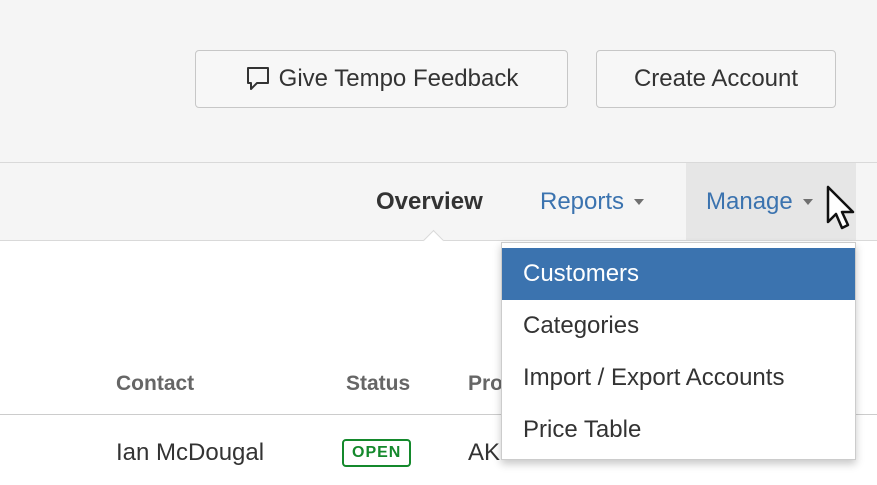 The width and height of the screenshot is (877, 485). Describe the element at coordinates (749, 201) in the screenshot. I see `tab-manage-label: Manage` at that location.